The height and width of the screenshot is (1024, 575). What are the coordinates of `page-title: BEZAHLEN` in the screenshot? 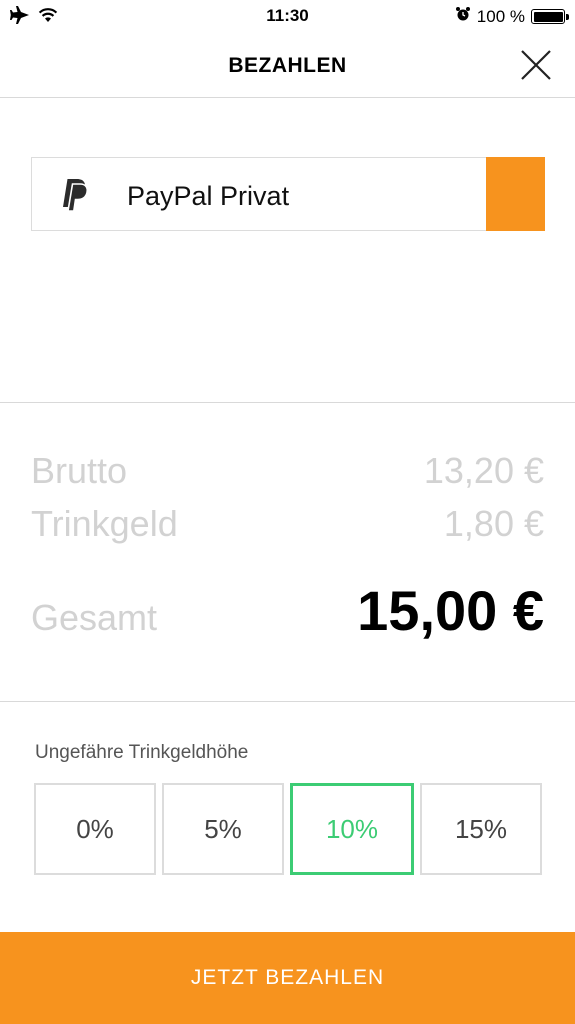 It's located at (287, 65).